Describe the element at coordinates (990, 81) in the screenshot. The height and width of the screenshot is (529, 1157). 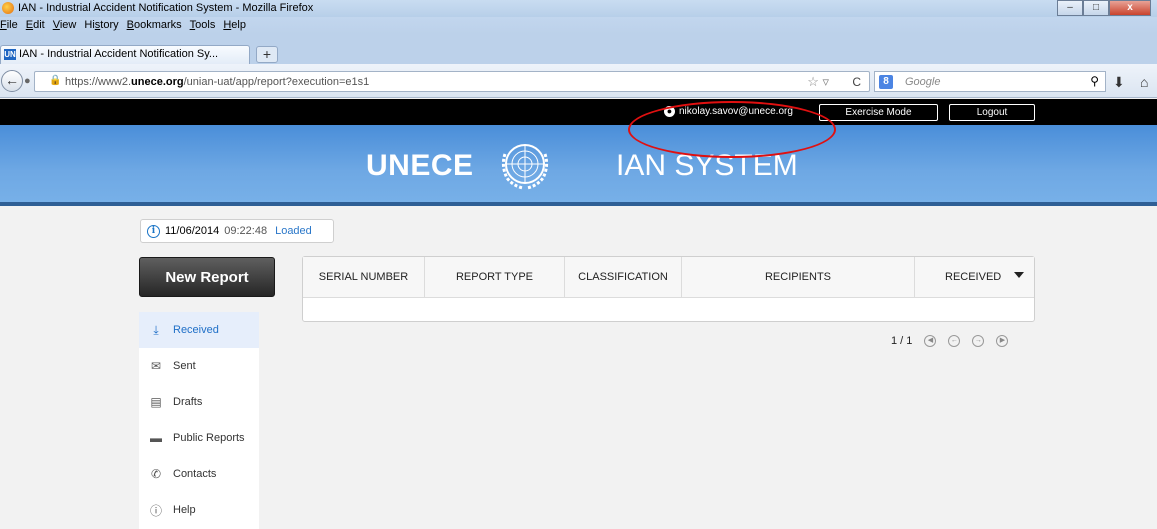
I see `search-bar: 8 Google ⚲` at that location.